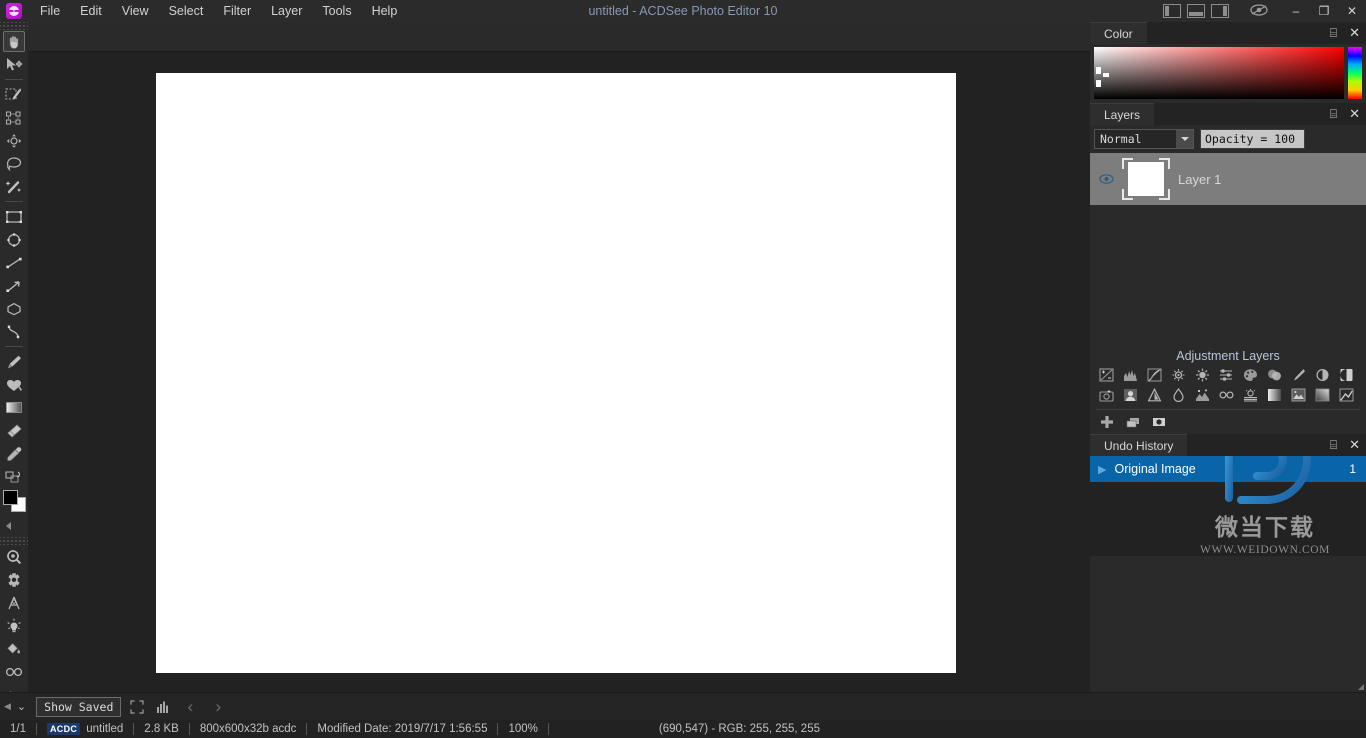 This screenshot has width=1366, height=738. What do you see at coordinates (14, 262) in the screenshot?
I see `line-tool` at bounding box center [14, 262].